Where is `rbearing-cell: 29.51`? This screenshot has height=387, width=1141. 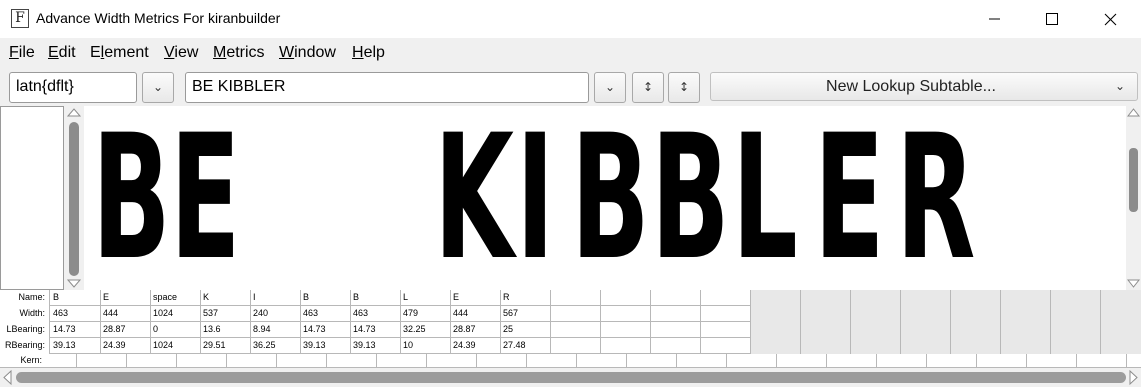 rbearing-cell: 29.51 is located at coordinates (226, 346).